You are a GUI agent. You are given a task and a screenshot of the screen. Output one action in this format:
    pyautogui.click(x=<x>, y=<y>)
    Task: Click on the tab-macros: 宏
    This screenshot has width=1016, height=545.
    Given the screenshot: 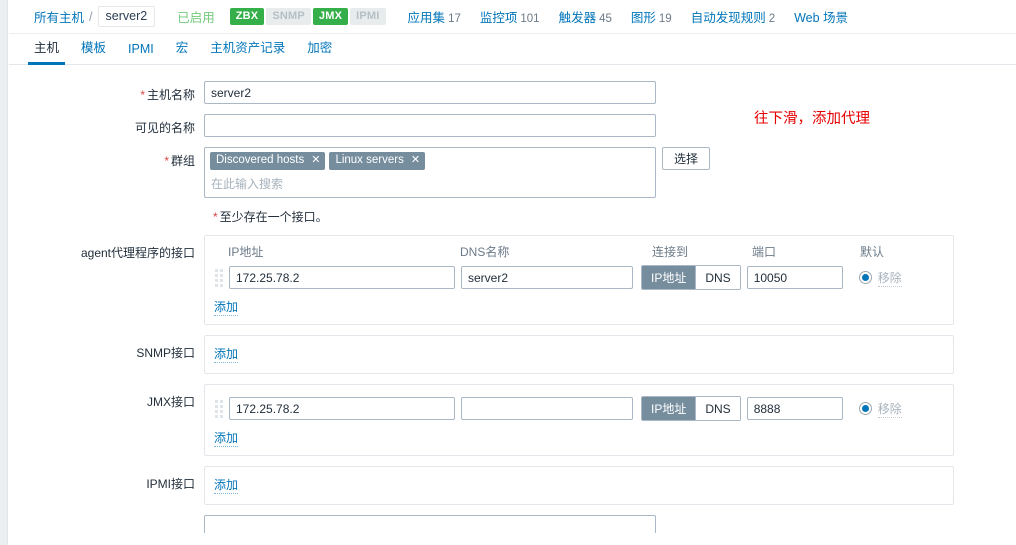 What is the action you would take?
    pyautogui.click(x=182, y=50)
    